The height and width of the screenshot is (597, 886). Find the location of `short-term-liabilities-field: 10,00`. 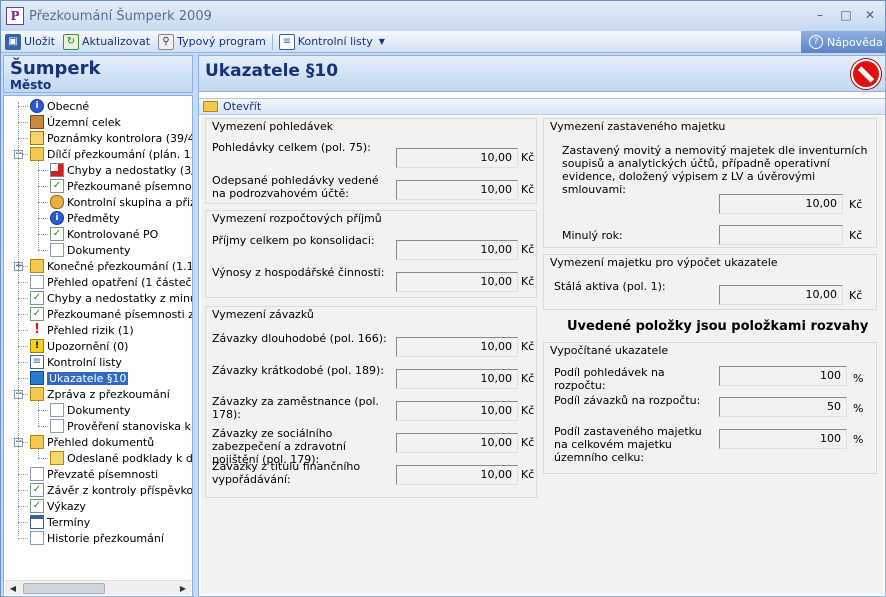

short-term-liabilities-field: 10,00 is located at coordinates (457, 379).